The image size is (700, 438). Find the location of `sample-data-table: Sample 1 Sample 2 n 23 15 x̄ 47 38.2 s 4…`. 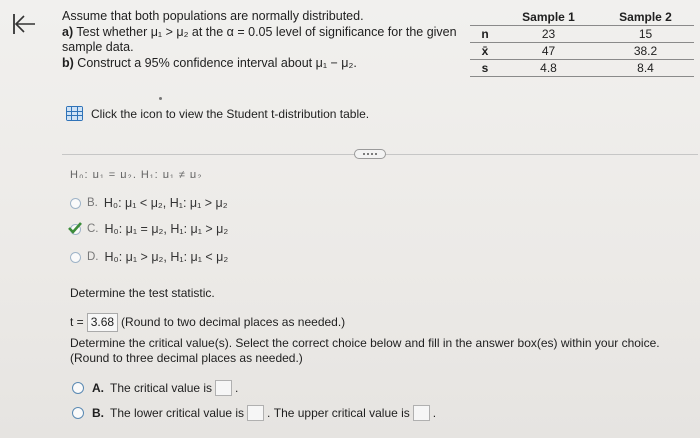

sample-data-table: Sample 1 Sample 2 n 23 15 x̄ 47 38.2 s 4… is located at coordinates (582, 43).